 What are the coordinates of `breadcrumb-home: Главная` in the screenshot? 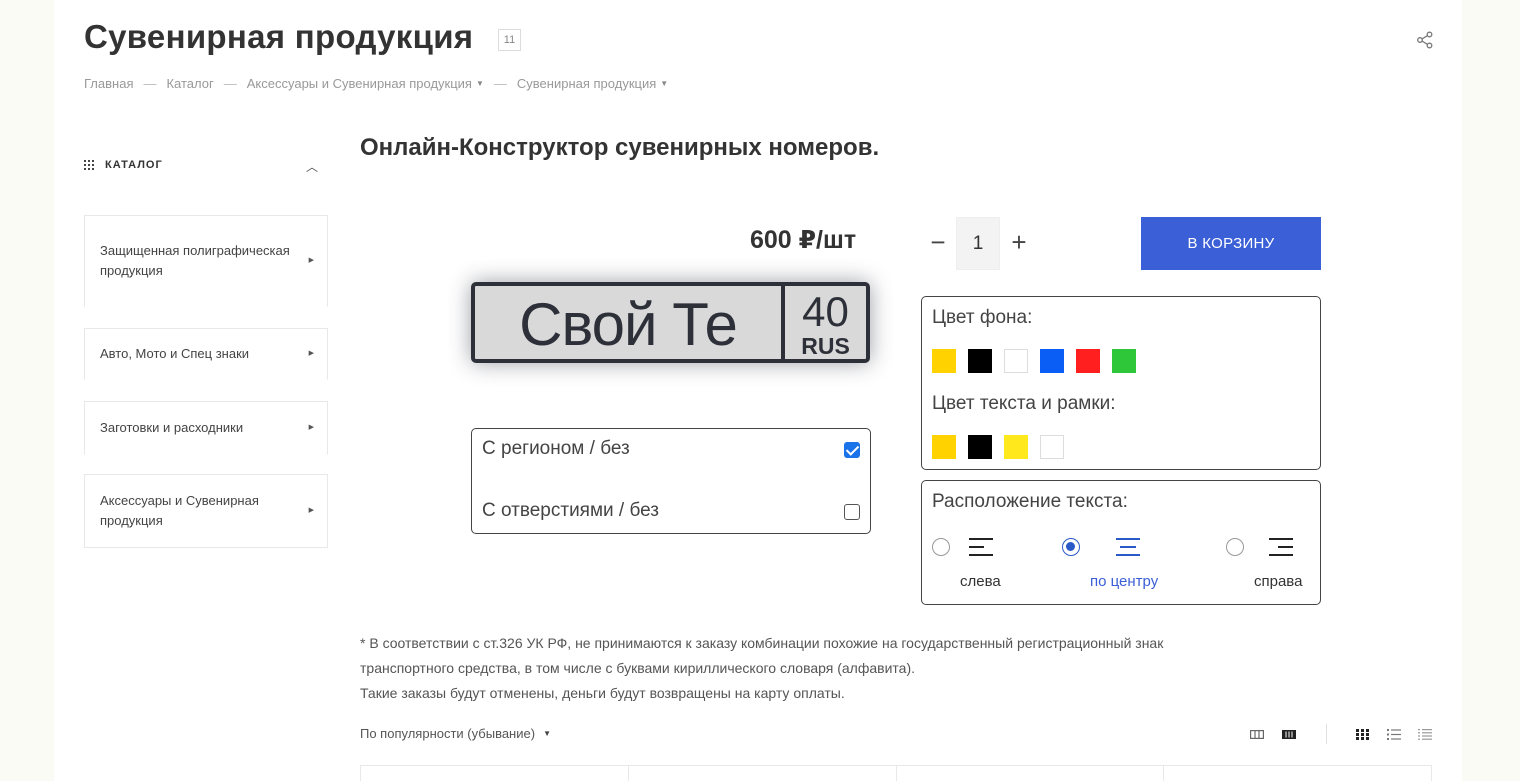 It's located at (108, 83).